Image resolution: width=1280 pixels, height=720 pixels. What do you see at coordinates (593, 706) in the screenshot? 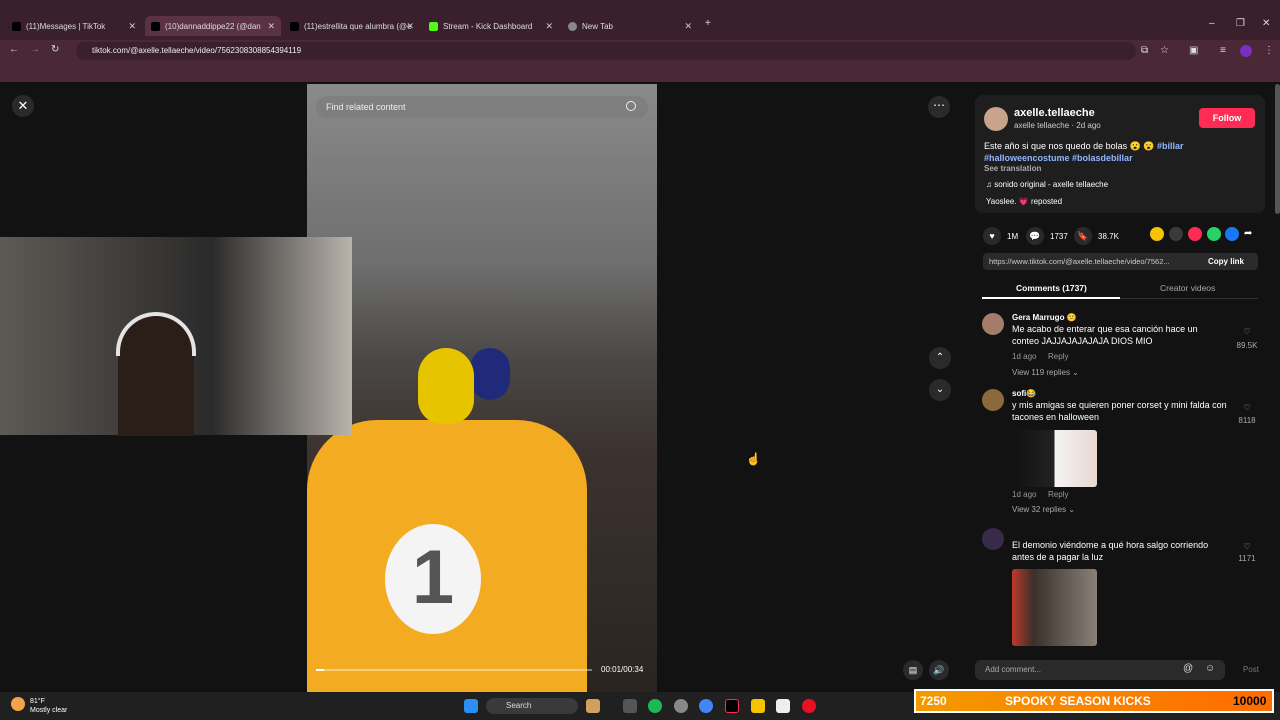
I see `taskbar-app-icon` at bounding box center [593, 706].